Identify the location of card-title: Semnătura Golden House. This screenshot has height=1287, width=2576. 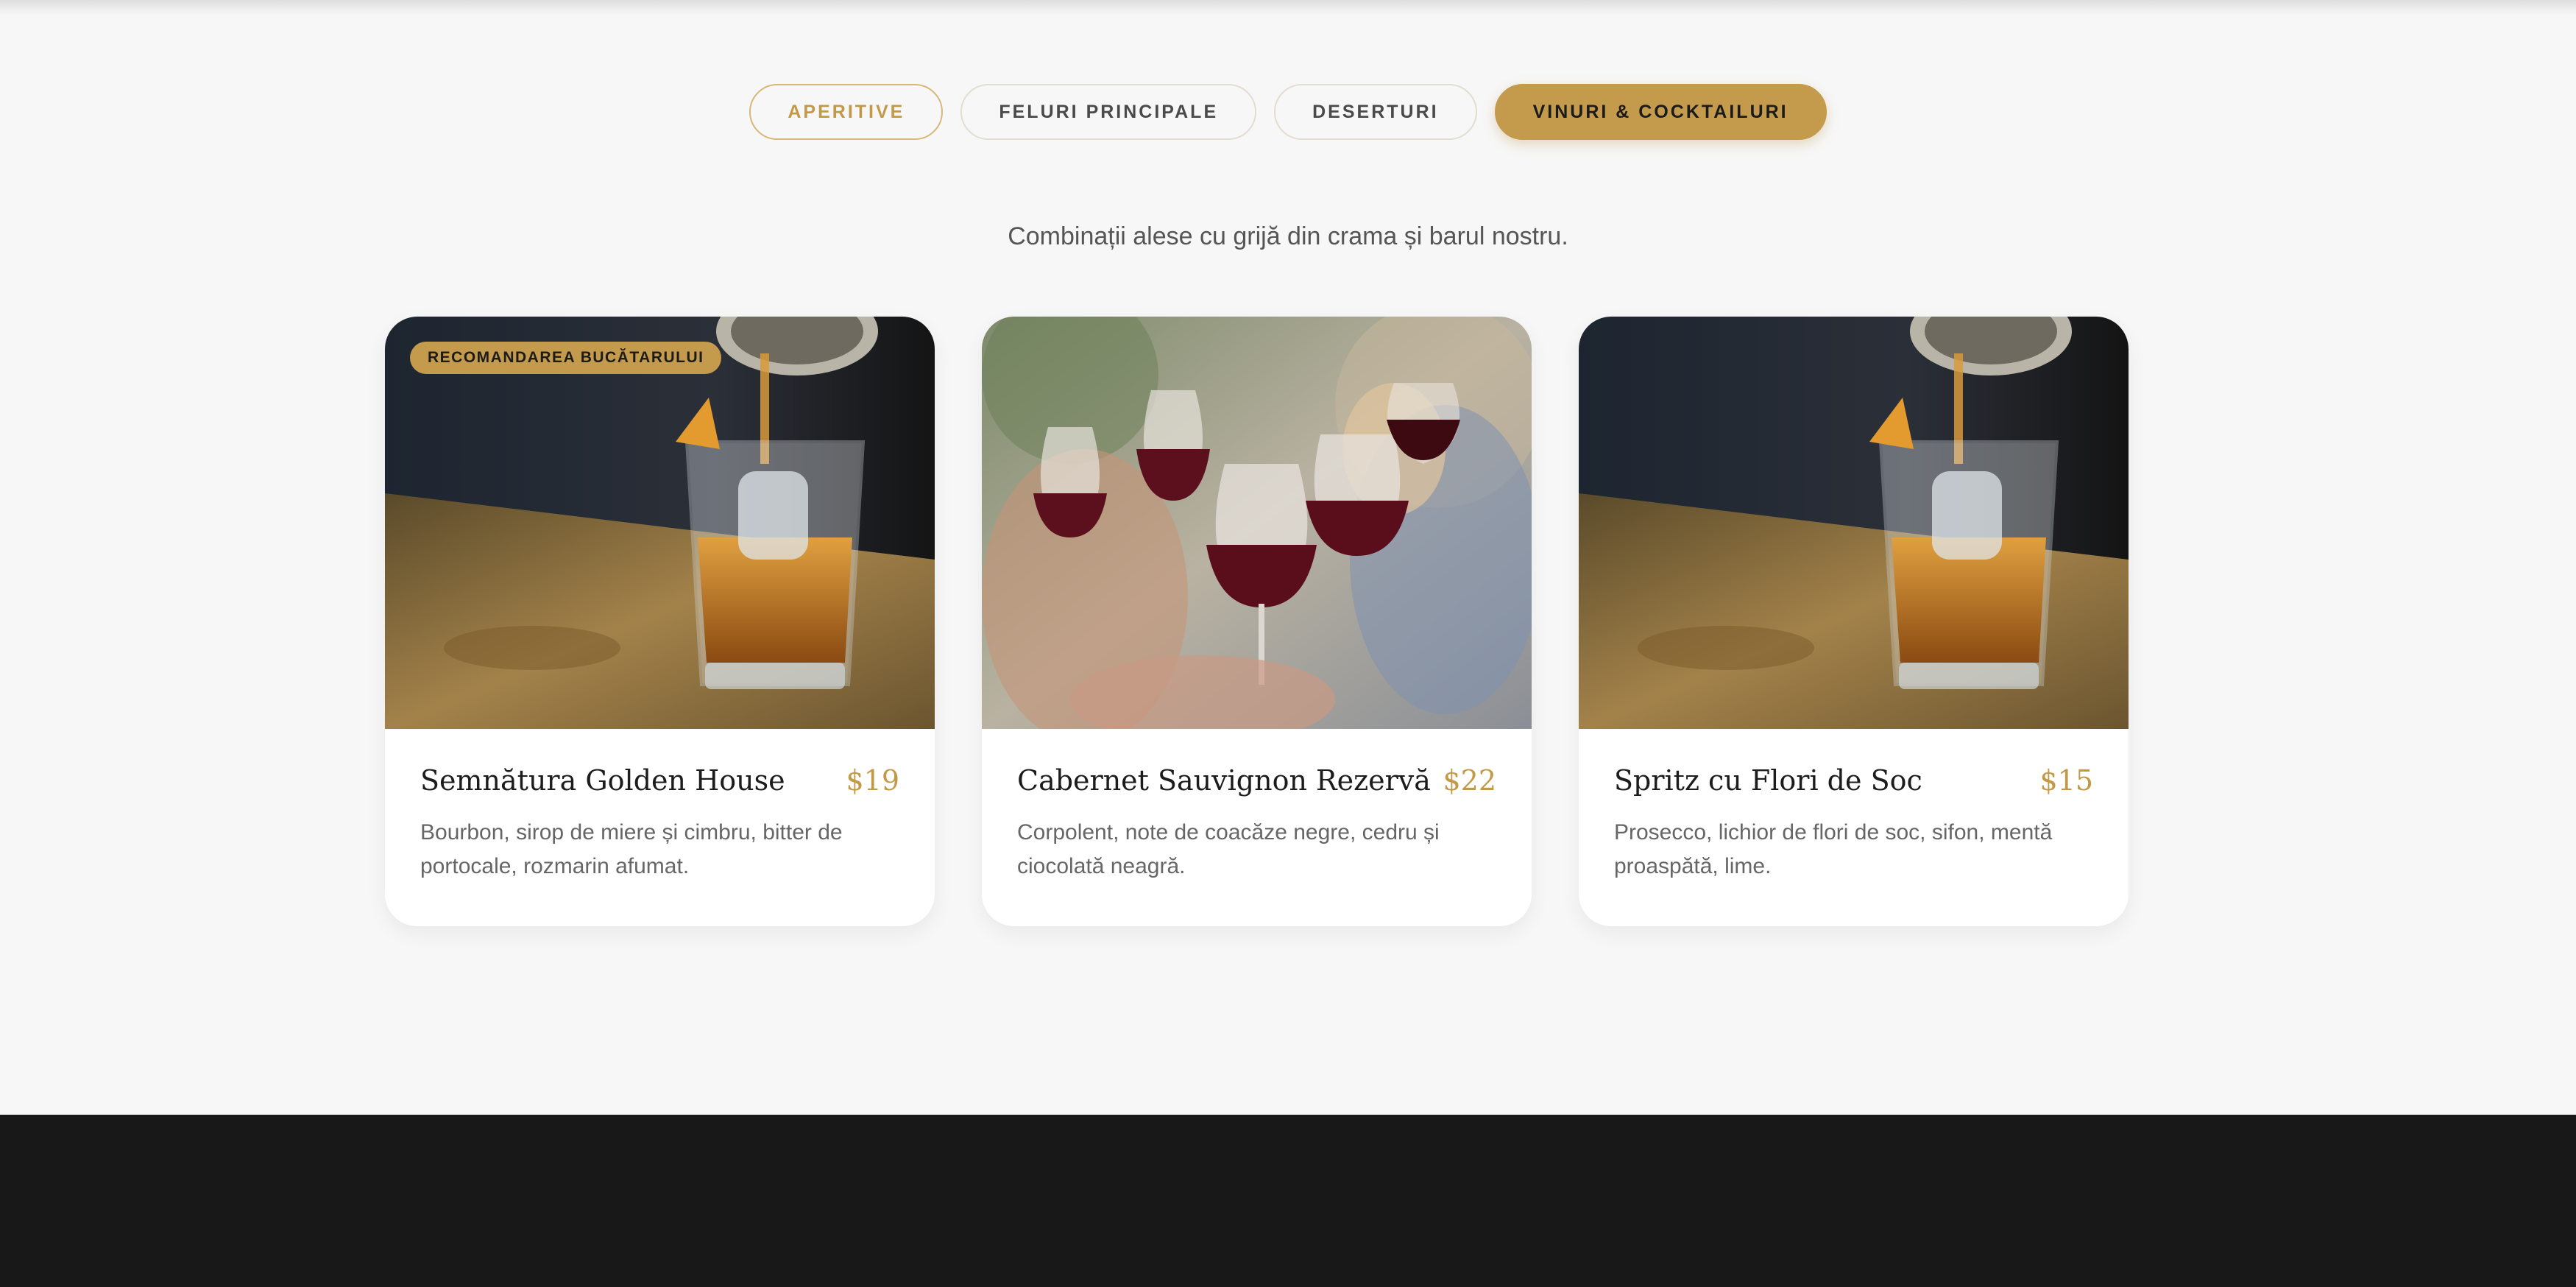
(602, 781).